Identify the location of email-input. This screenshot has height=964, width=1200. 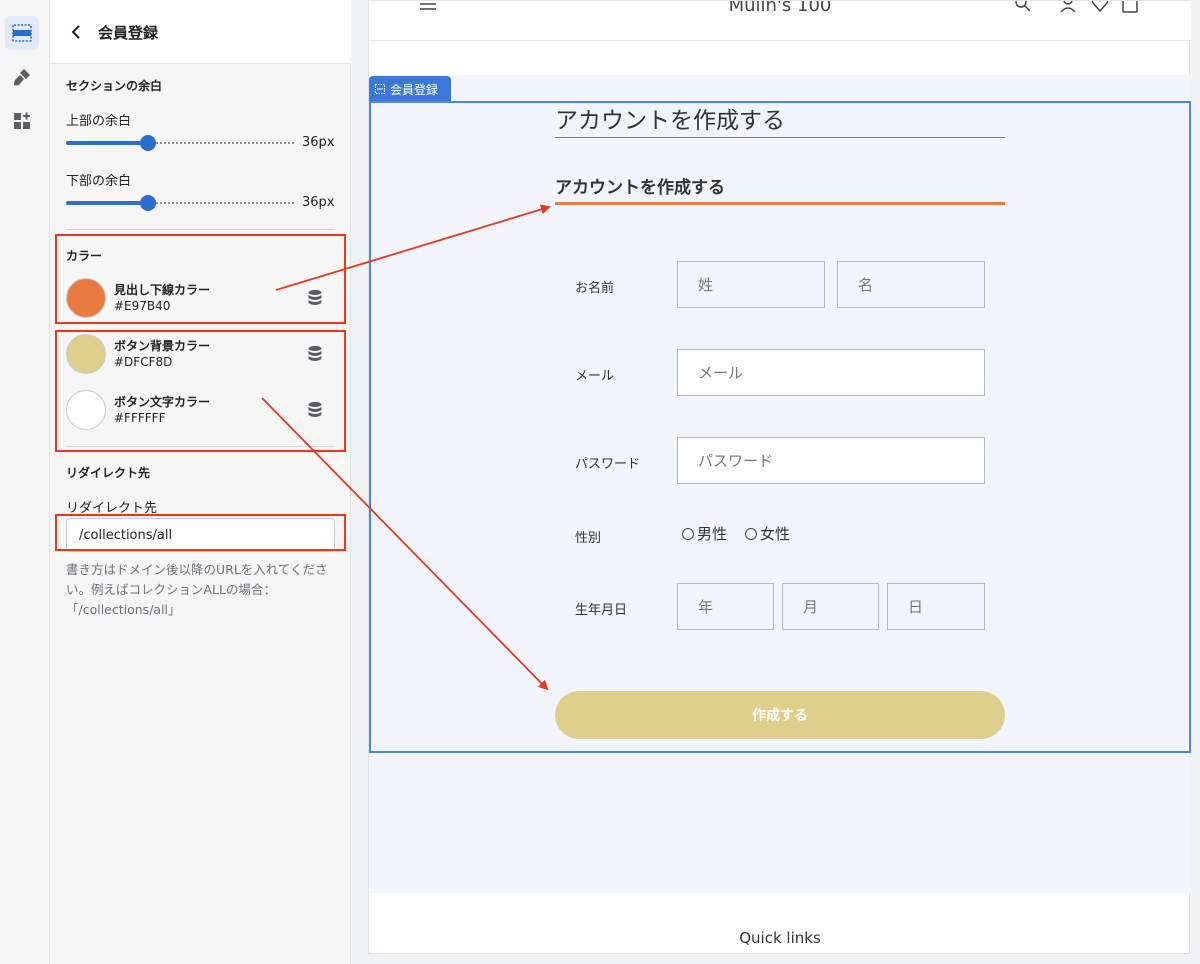
(831, 372).